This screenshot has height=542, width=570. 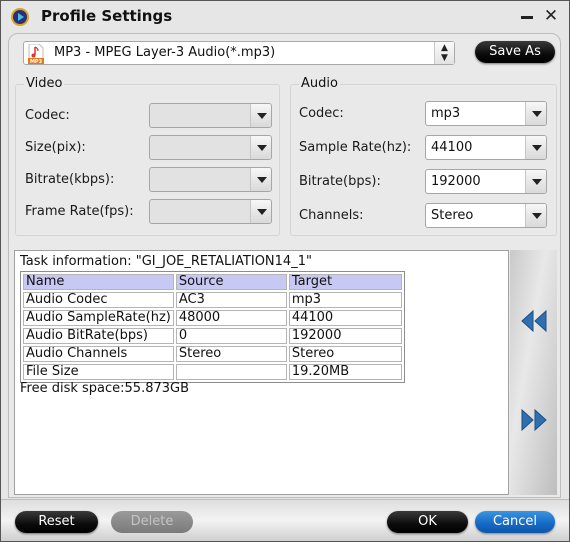 What do you see at coordinates (165, 52) in the screenshot?
I see `profile-select-value: MP3 - MPEG Layer-3 Audio(*.mp3)` at bounding box center [165, 52].